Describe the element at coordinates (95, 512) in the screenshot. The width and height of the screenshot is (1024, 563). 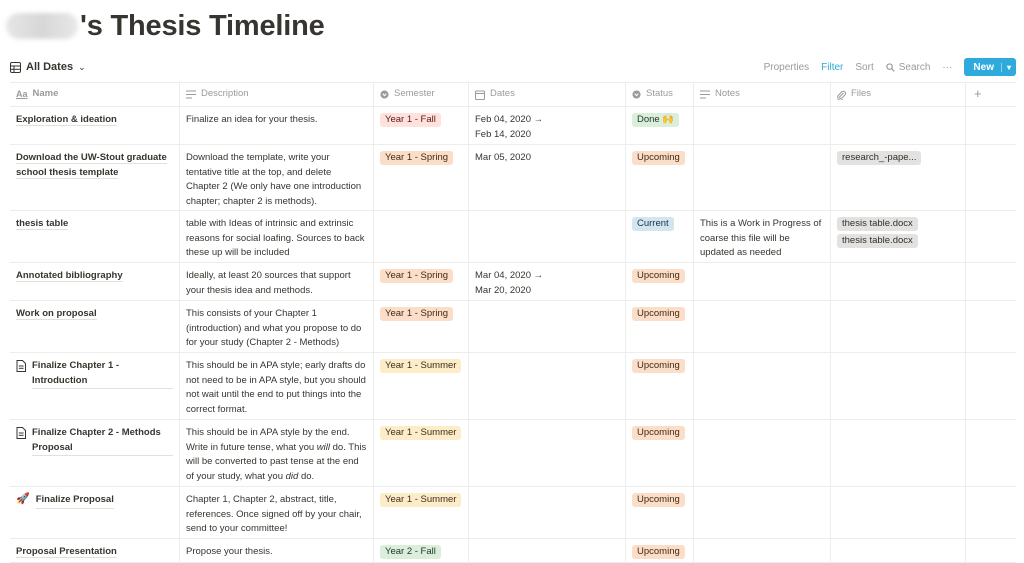
I see `name-cell: 🚀 Finalize Proposal` at that location.